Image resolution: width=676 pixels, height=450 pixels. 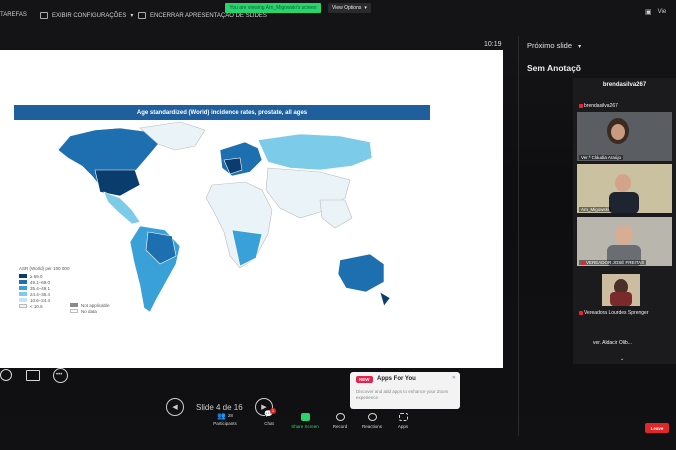 What do you see at coordinates (550, 45) in the screenshot?
I see `next-slide-label: Próximo slide` at bounding box center [550, 45].